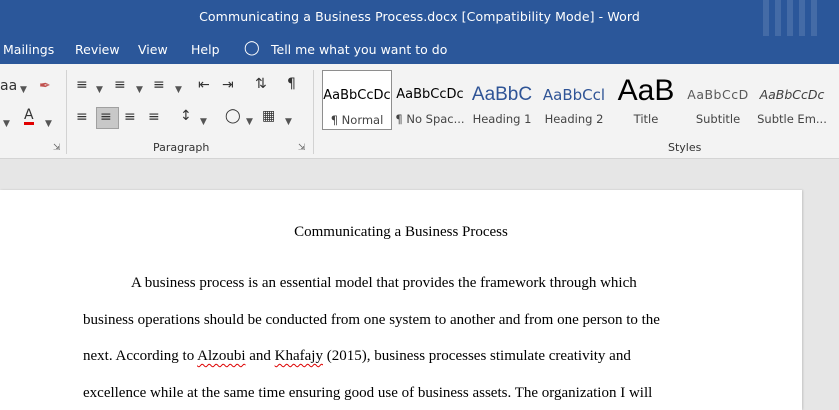 This screenshot has width=839, height=410. I want to click on title-bar-decoration, so click(796, 18).